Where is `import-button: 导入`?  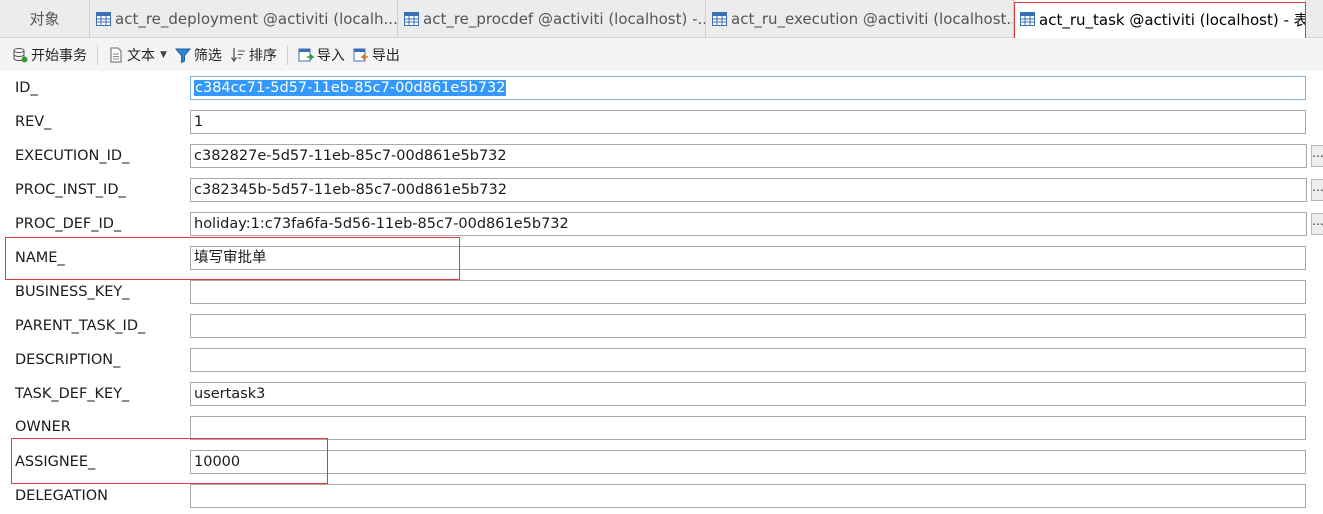 import-button: 导入 is located at coordinates (321, 55).